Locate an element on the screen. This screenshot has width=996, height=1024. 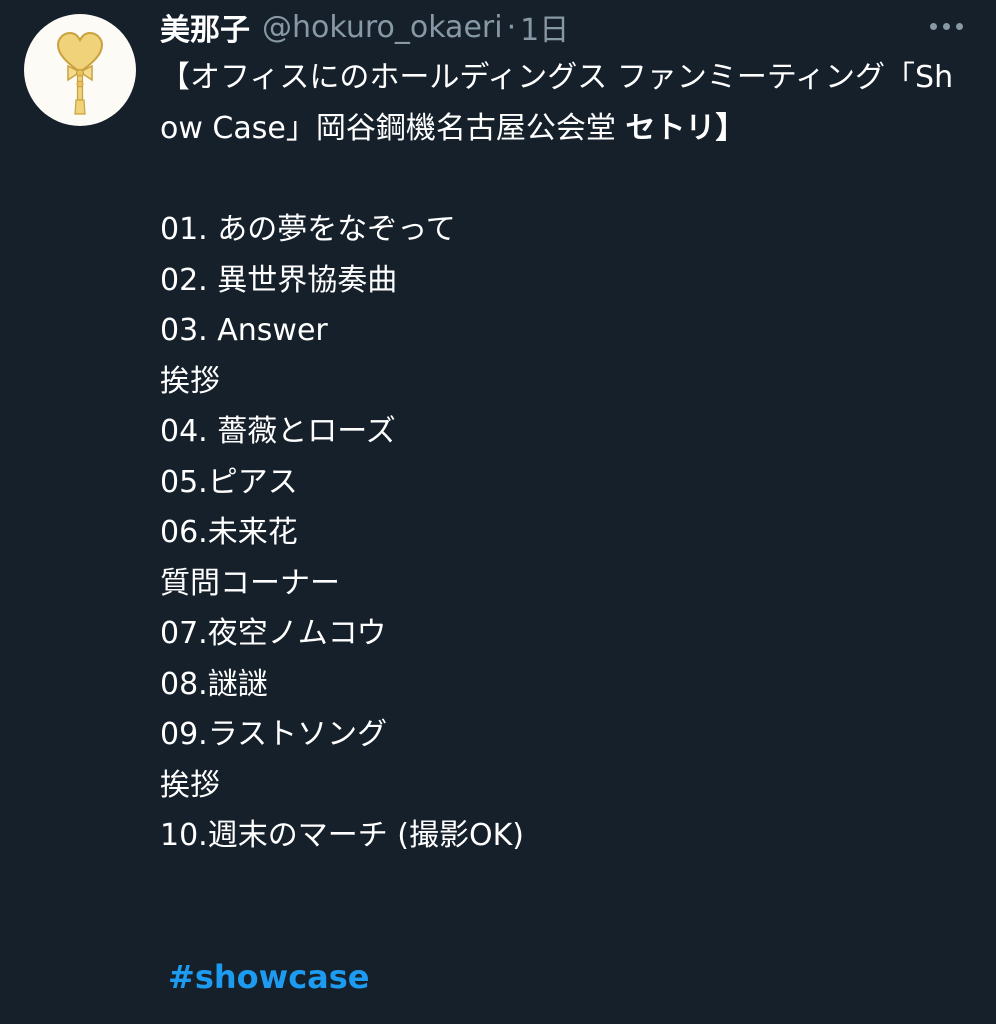
avatar is located at coordinates (80, 70).